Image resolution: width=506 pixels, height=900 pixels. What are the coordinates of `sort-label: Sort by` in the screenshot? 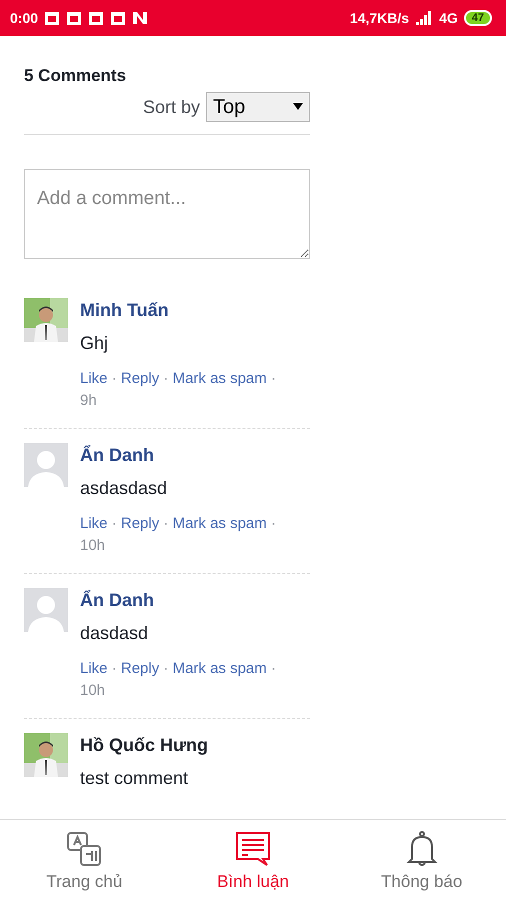 It's located at (171, 107).